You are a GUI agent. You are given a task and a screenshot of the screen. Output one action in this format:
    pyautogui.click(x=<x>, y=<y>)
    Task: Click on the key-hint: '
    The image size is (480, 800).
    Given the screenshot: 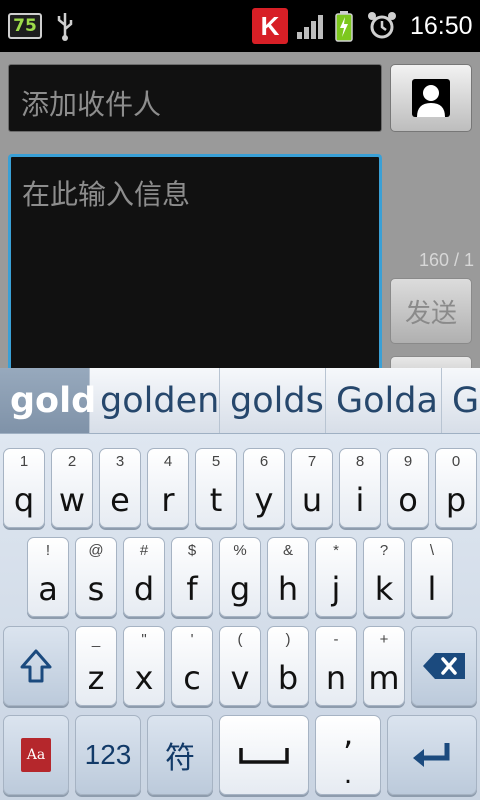 What is the action you would take?
    pyautogui.click(x=192, y=639)
    